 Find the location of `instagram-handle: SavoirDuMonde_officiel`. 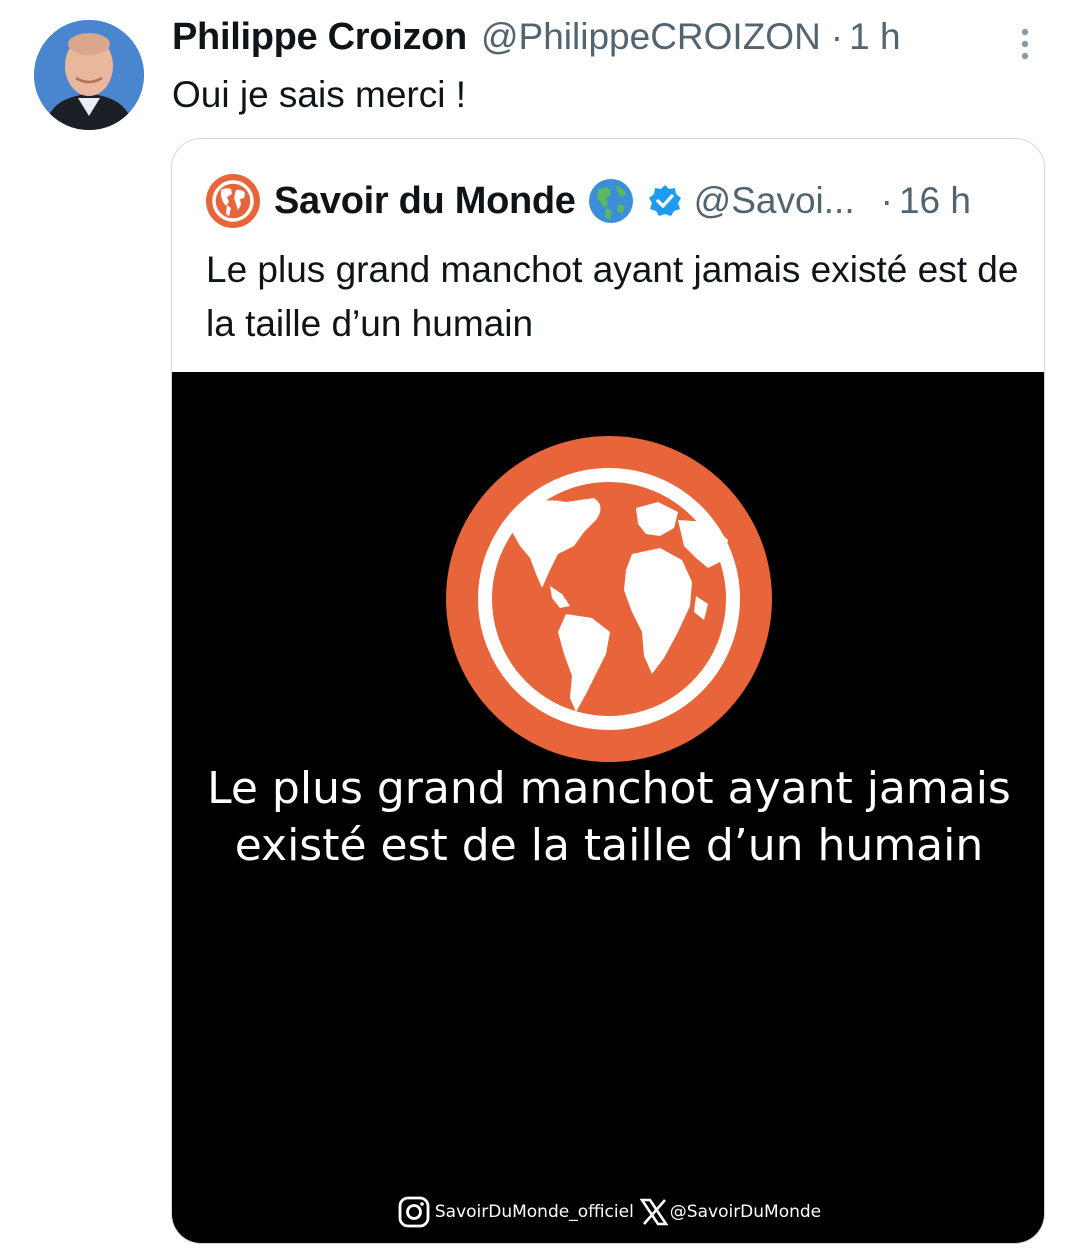

instagram-handle: SavoirDuMonde_officiel is located at coordinates (534, 1212).